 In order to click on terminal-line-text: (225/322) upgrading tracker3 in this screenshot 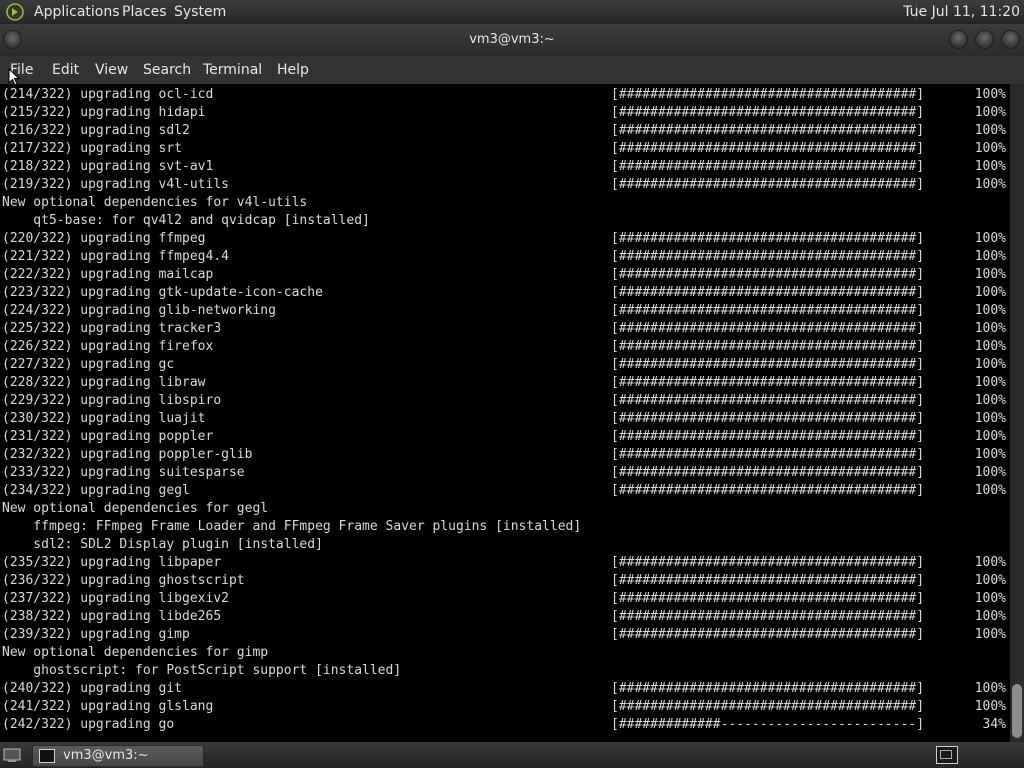, I will do `click(112, 328)`.